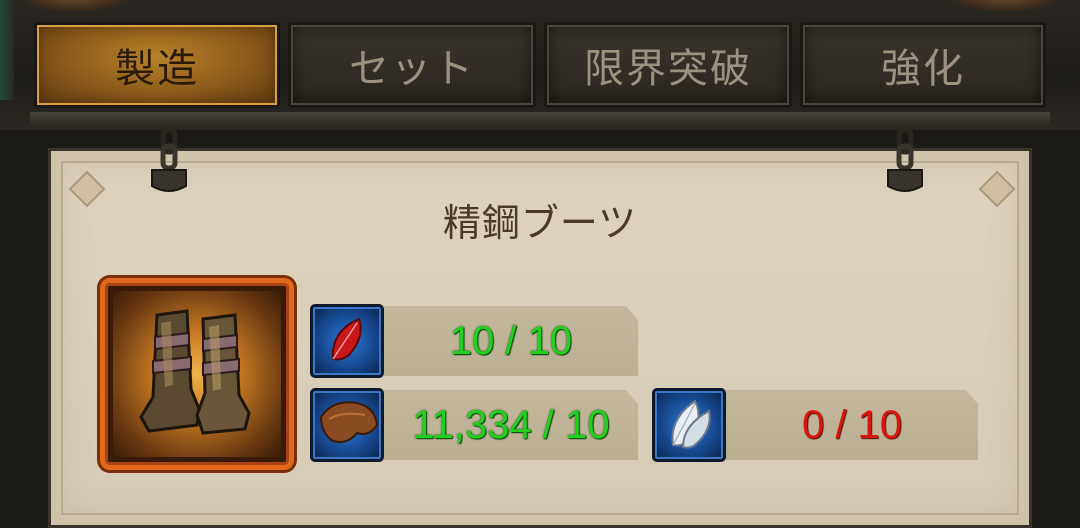  What do you see at coordinates (7, 50) in the screenshot?
I see `left-edge-decoration` at bounding box center [7, 50].